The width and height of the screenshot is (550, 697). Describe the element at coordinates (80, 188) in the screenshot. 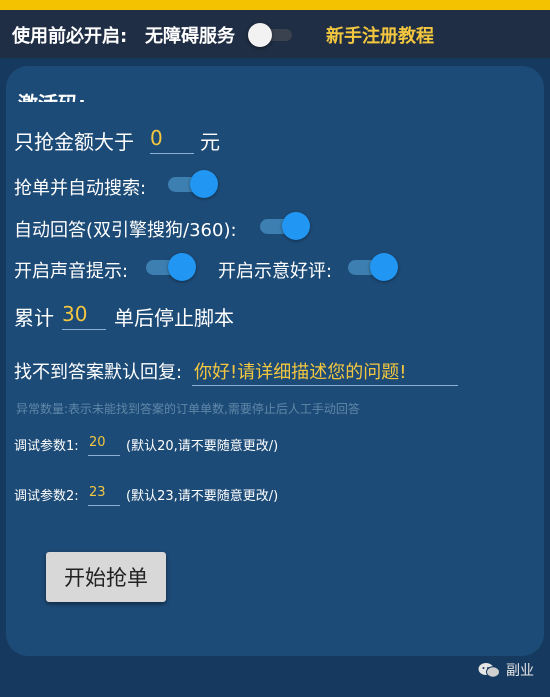

I see `auto-search-label: 抢单并自动搜索:` at that location.